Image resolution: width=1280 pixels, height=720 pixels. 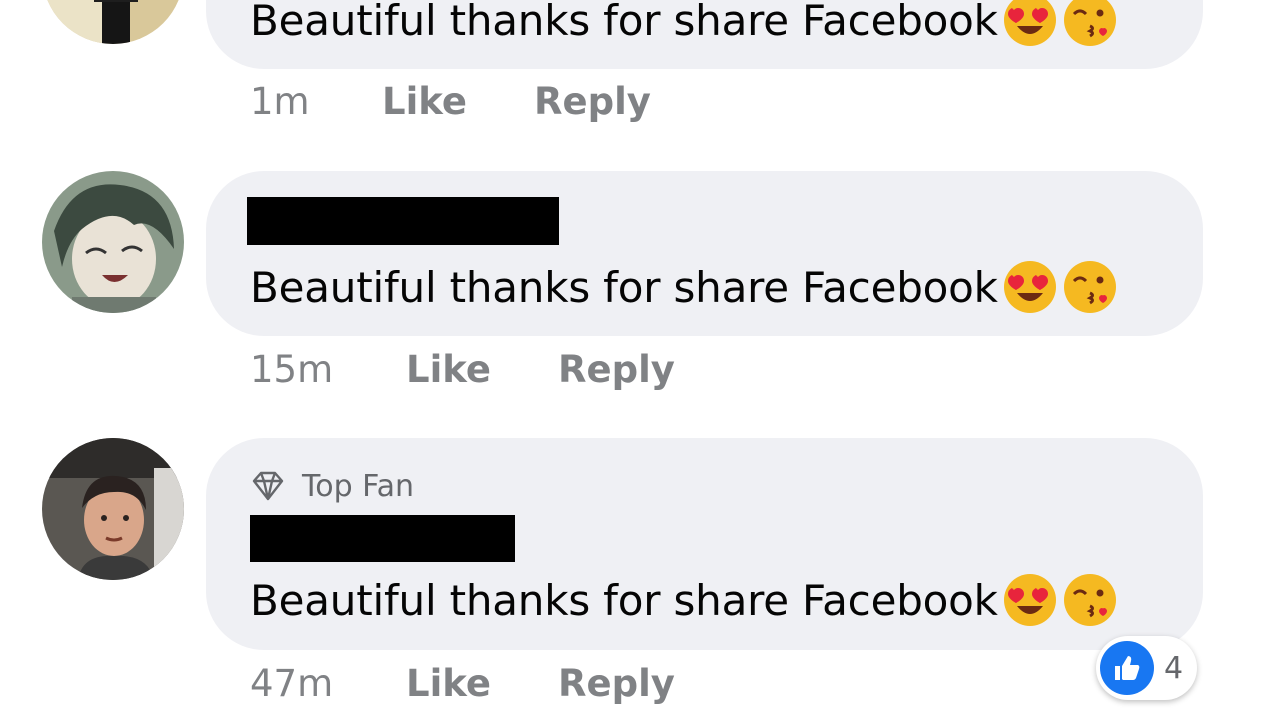 What do you see at coordinates (328, 369) in the screenshot?
I see `comment-time: 15m` at bounding box center [328, 369].